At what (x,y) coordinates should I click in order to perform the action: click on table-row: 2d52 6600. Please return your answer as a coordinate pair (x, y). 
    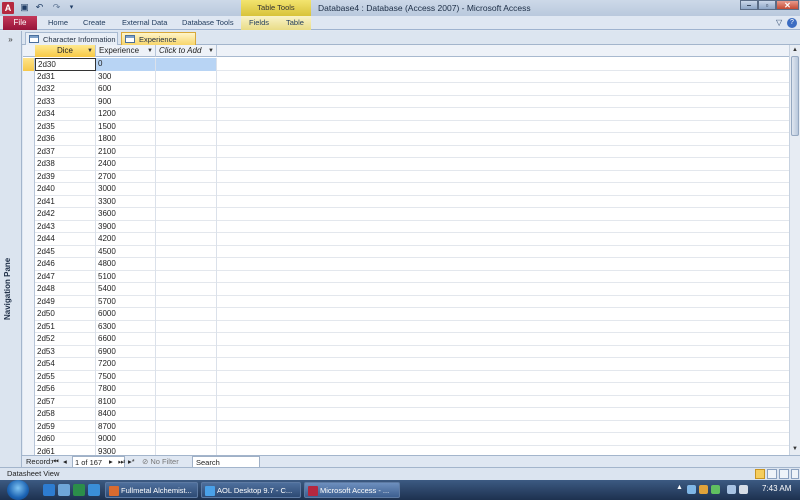
    Looking at the image, I should click on (411, 339).